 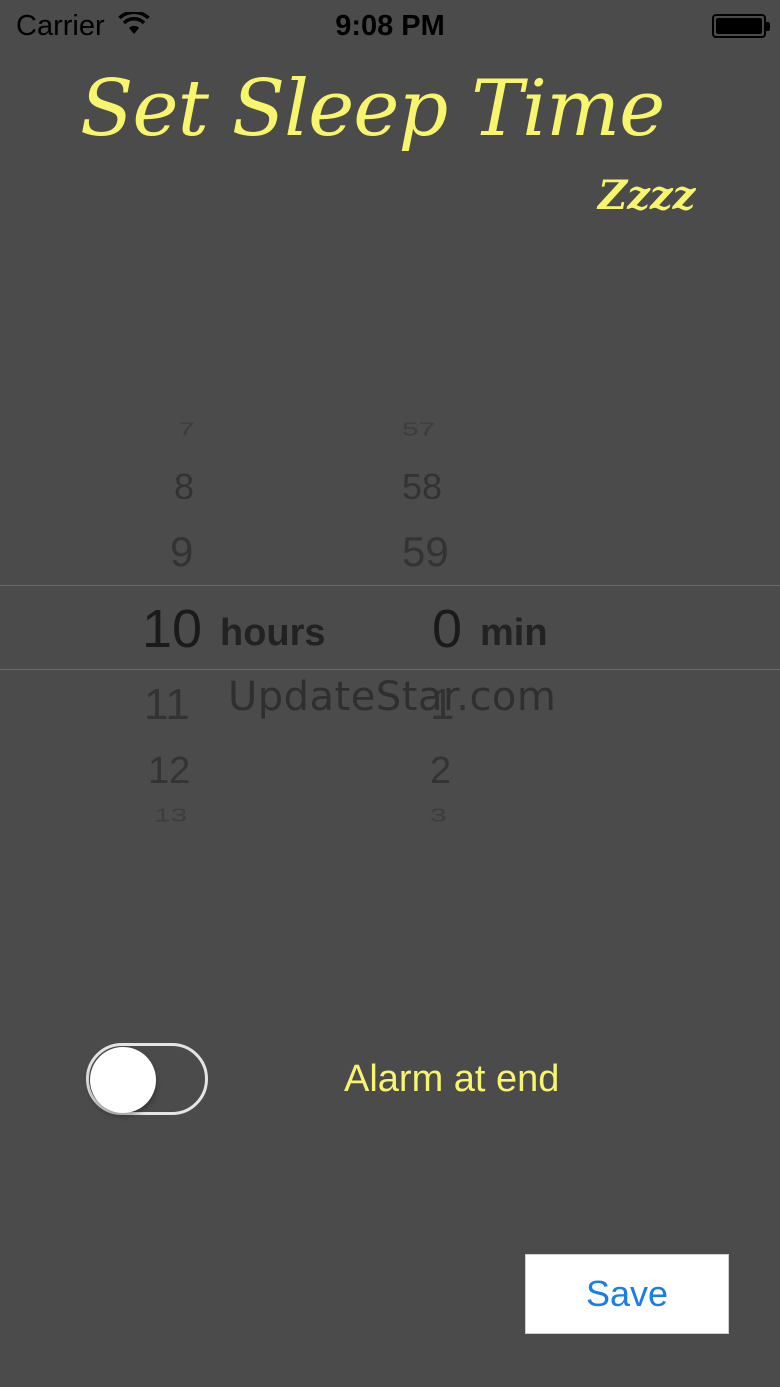 What do you see at coordinates (514, 633) in the screenshot?
I see `minutes-unit-label: min` at bounding box center [514, 633].